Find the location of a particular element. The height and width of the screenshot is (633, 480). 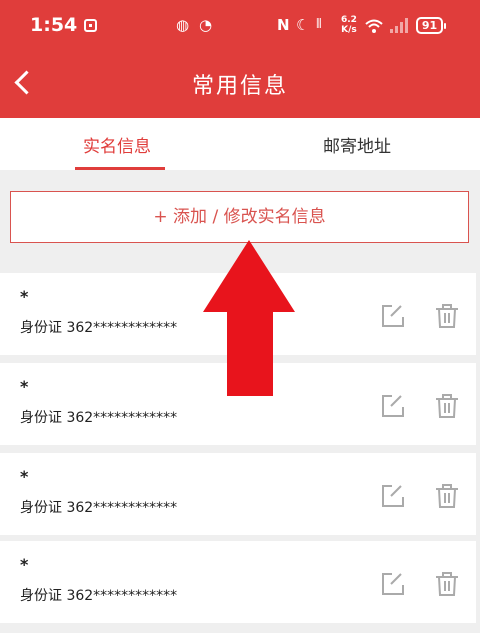

sim-card-icon is located at coordinates (90, 25).